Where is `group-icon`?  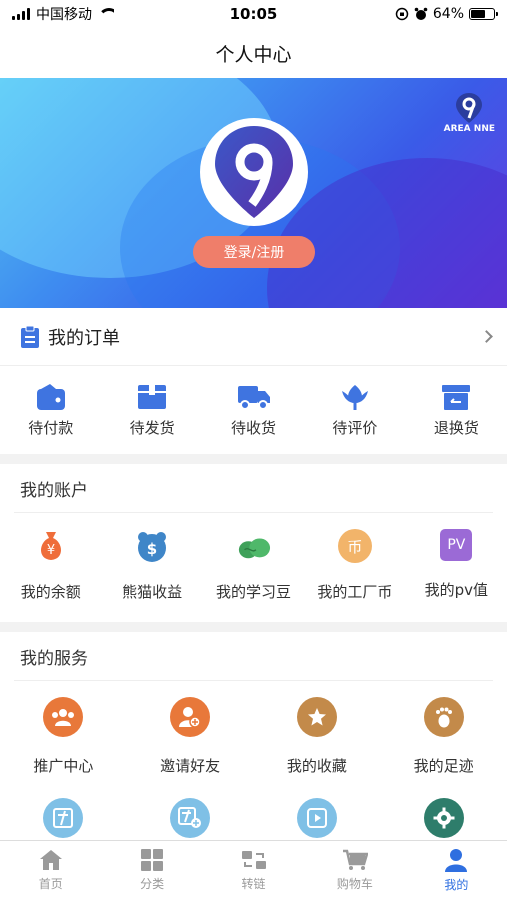 group-icon is located at coordinates (63, 717).